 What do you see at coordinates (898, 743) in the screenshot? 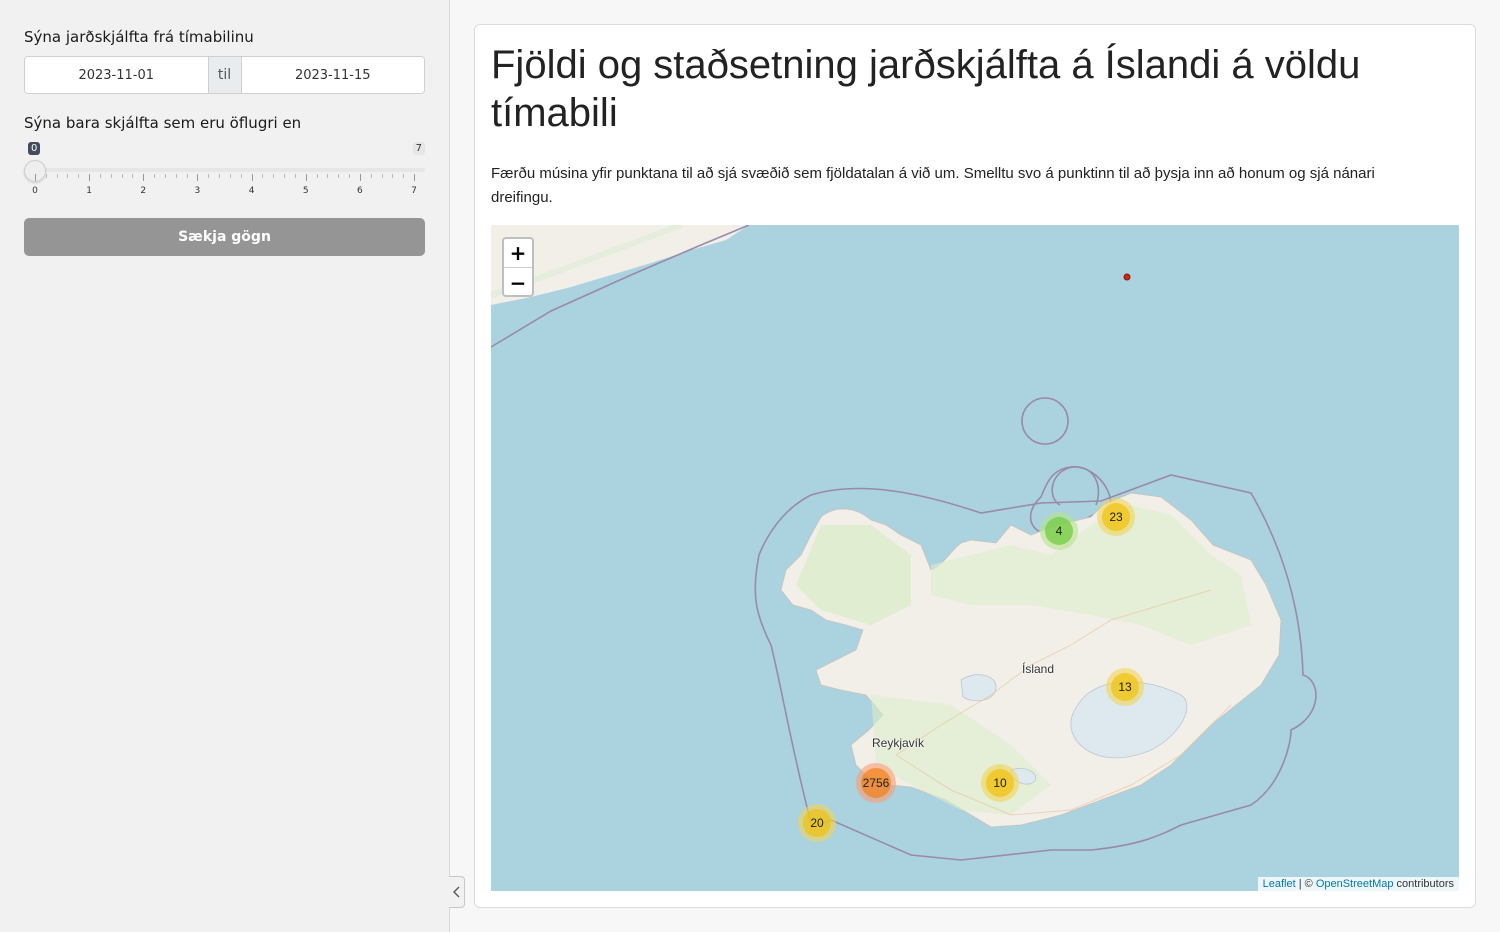
I see `city-label-reykjavik: Reykjavík` at bounding box center [898, 743].